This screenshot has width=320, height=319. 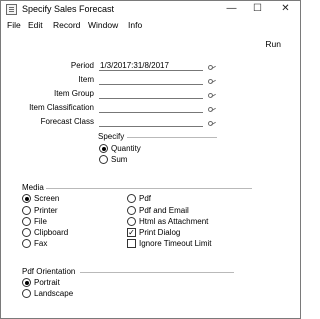 What do you see at coordinates (46, 210) in the screenshot?
I see `media-printer-label: Printer` at bounding box center [46, 210].